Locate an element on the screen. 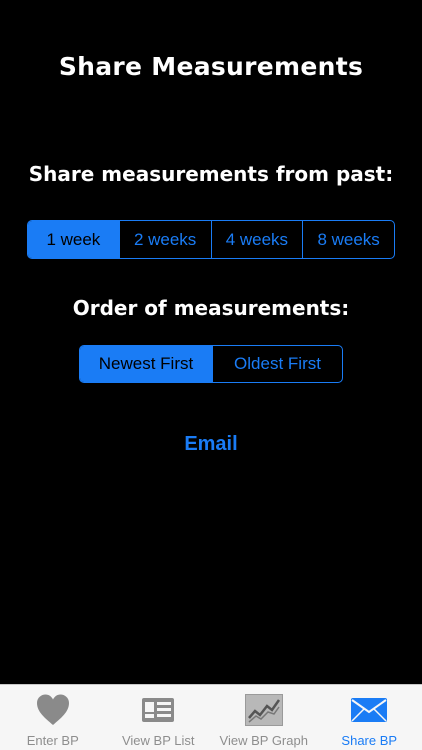  tab-view-bp-list: View BP List is located at coordinates (159, 717).